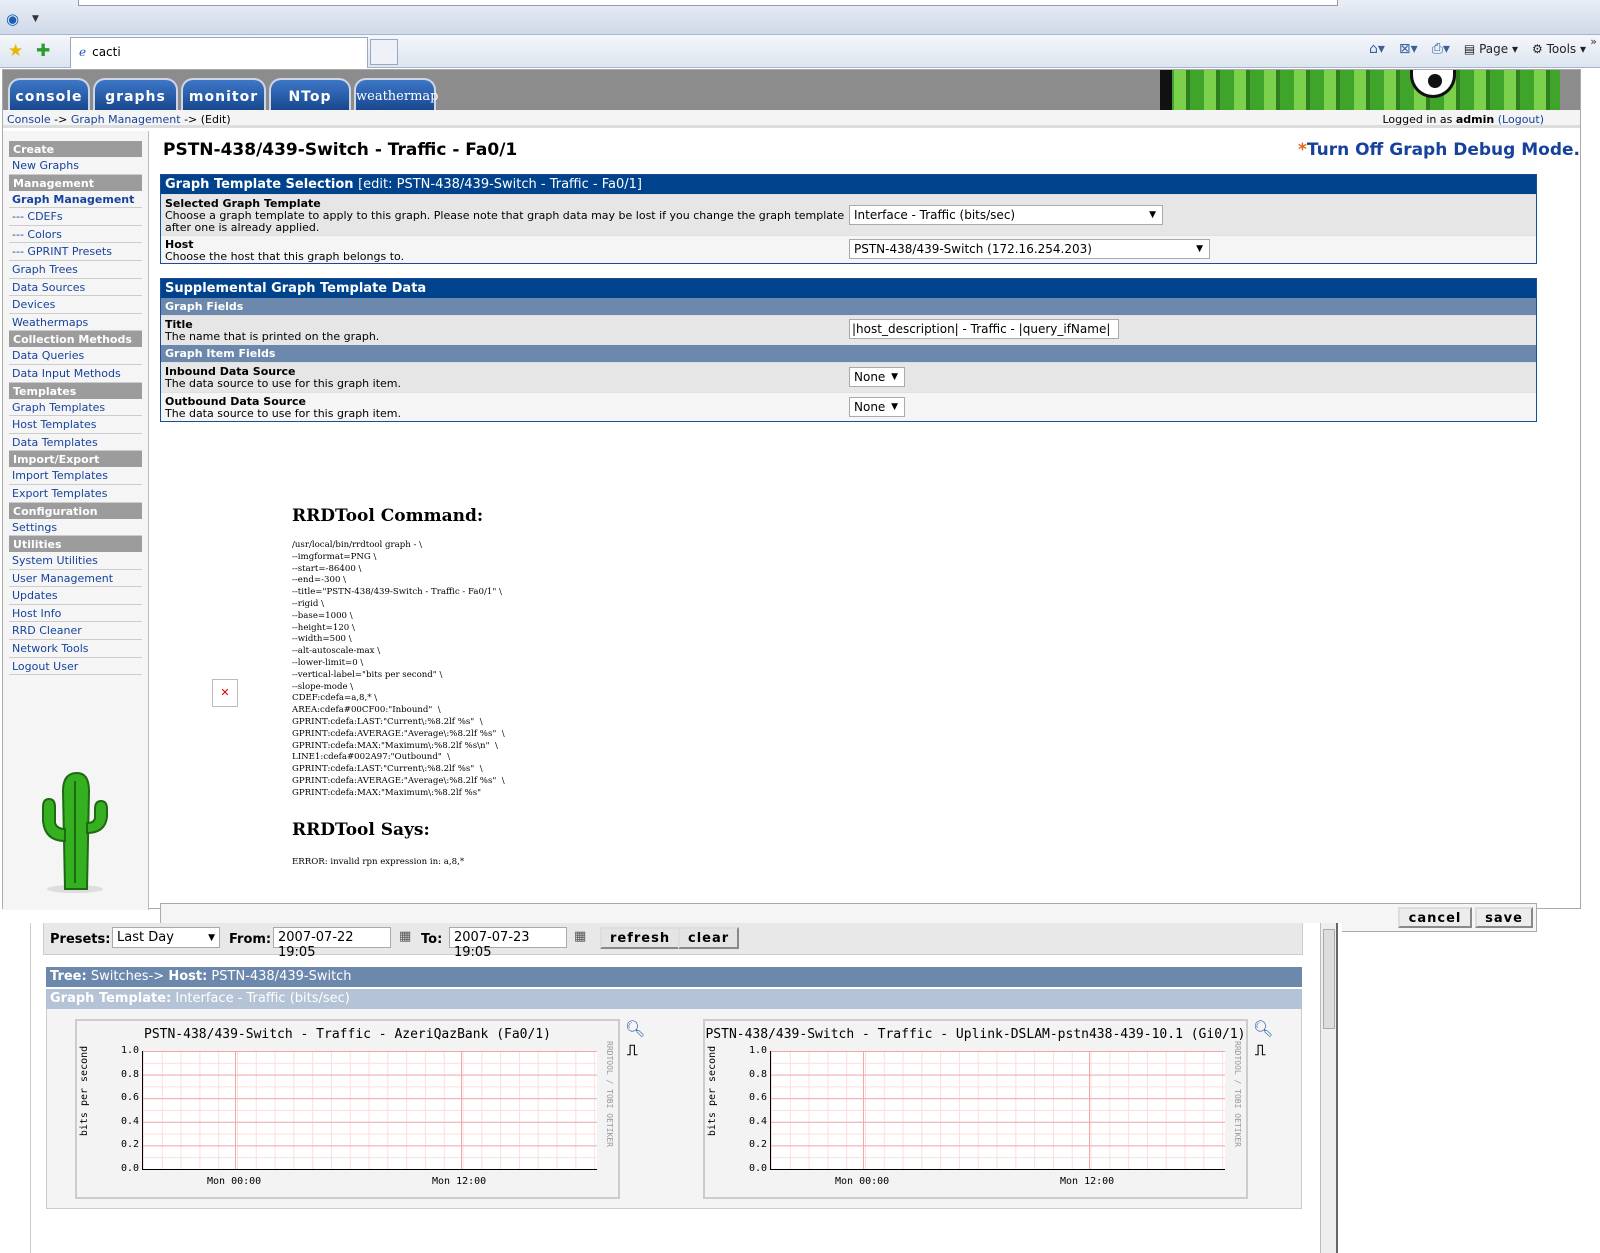 The width and height of the screenshot is (1600, 1253). What do you see at coordinates (45, 165) in the screenshot?
I see `sidebar-link: New Graphs` at bounding box center [45, 165].